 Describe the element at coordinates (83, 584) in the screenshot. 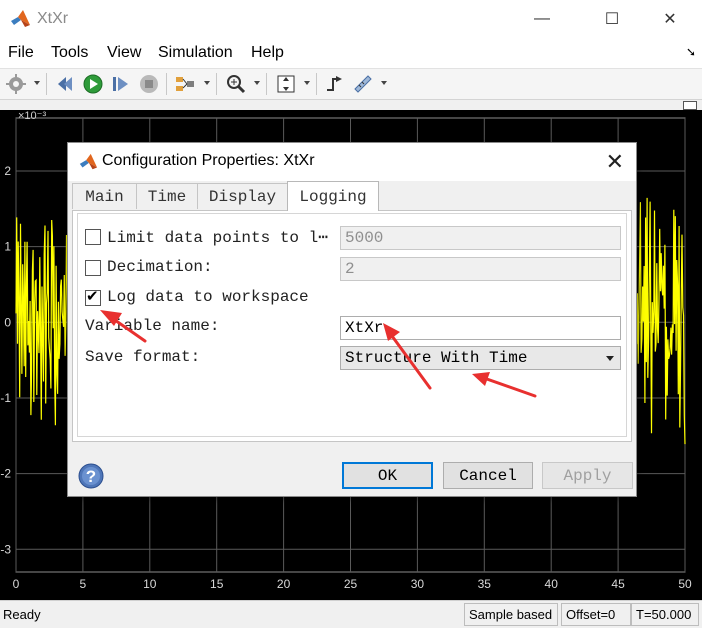

I see `x-tick-label: 5` at that location.